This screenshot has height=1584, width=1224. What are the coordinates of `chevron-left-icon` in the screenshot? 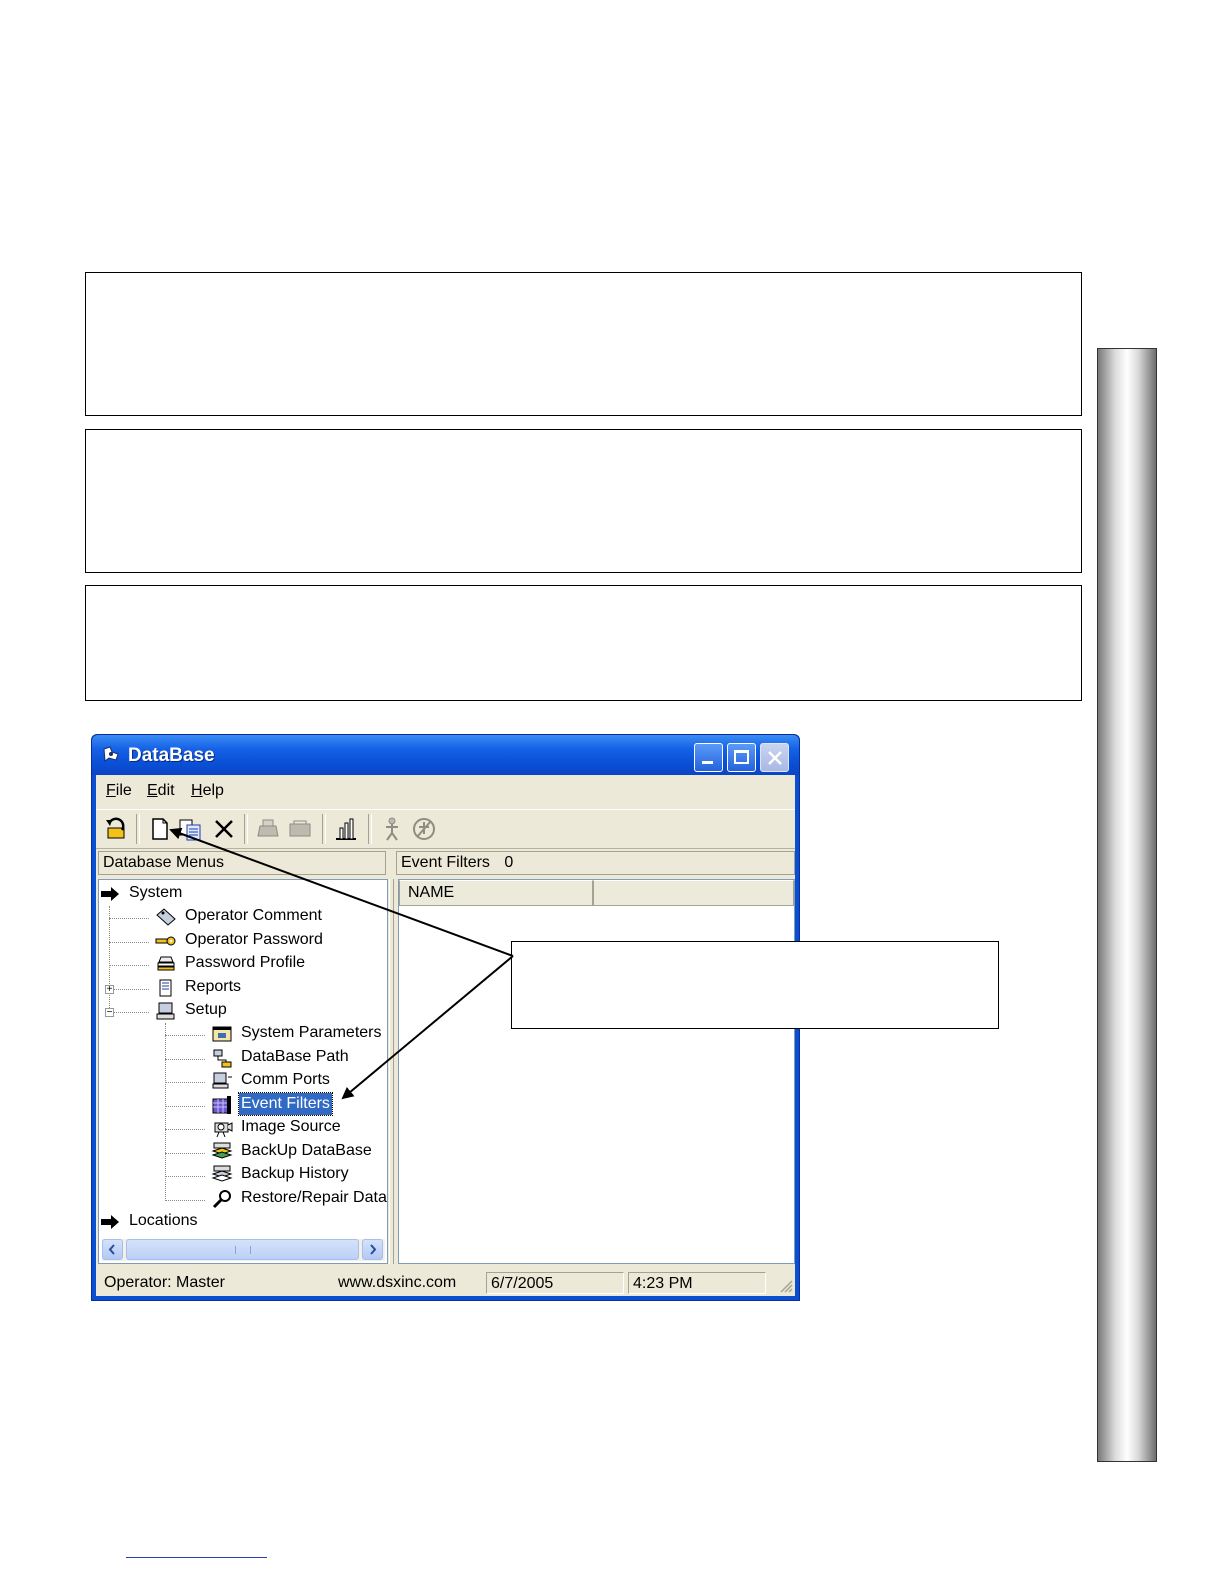 It's located at (111, 1249).